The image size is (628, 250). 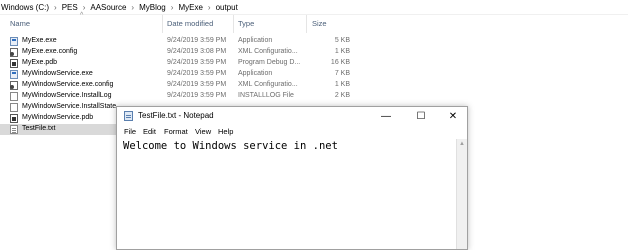 I want to click on file-name: MyExe.exe.config, so click(x=50, y=51).